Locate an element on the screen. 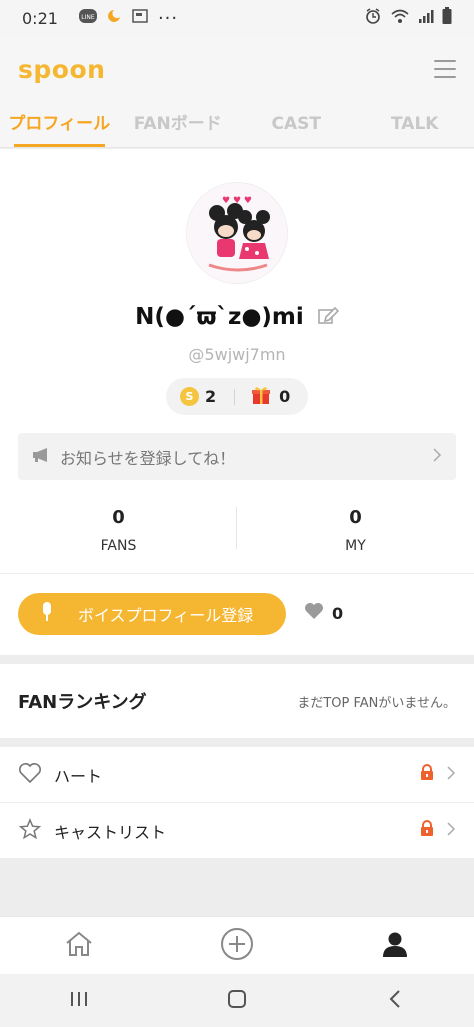  tab-fan-board: FANボード is located at coordinates (178, 124).